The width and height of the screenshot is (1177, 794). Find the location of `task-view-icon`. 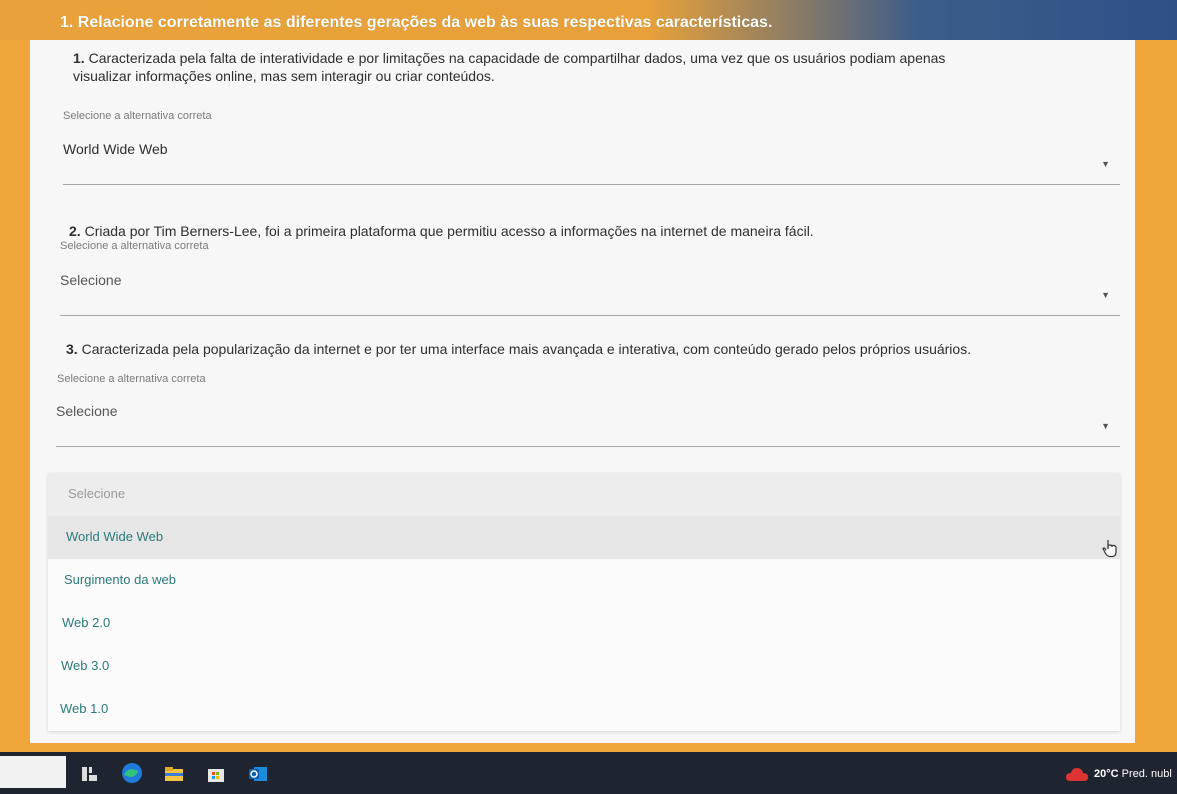

task-view-icon is located at coordinates (90, 774).